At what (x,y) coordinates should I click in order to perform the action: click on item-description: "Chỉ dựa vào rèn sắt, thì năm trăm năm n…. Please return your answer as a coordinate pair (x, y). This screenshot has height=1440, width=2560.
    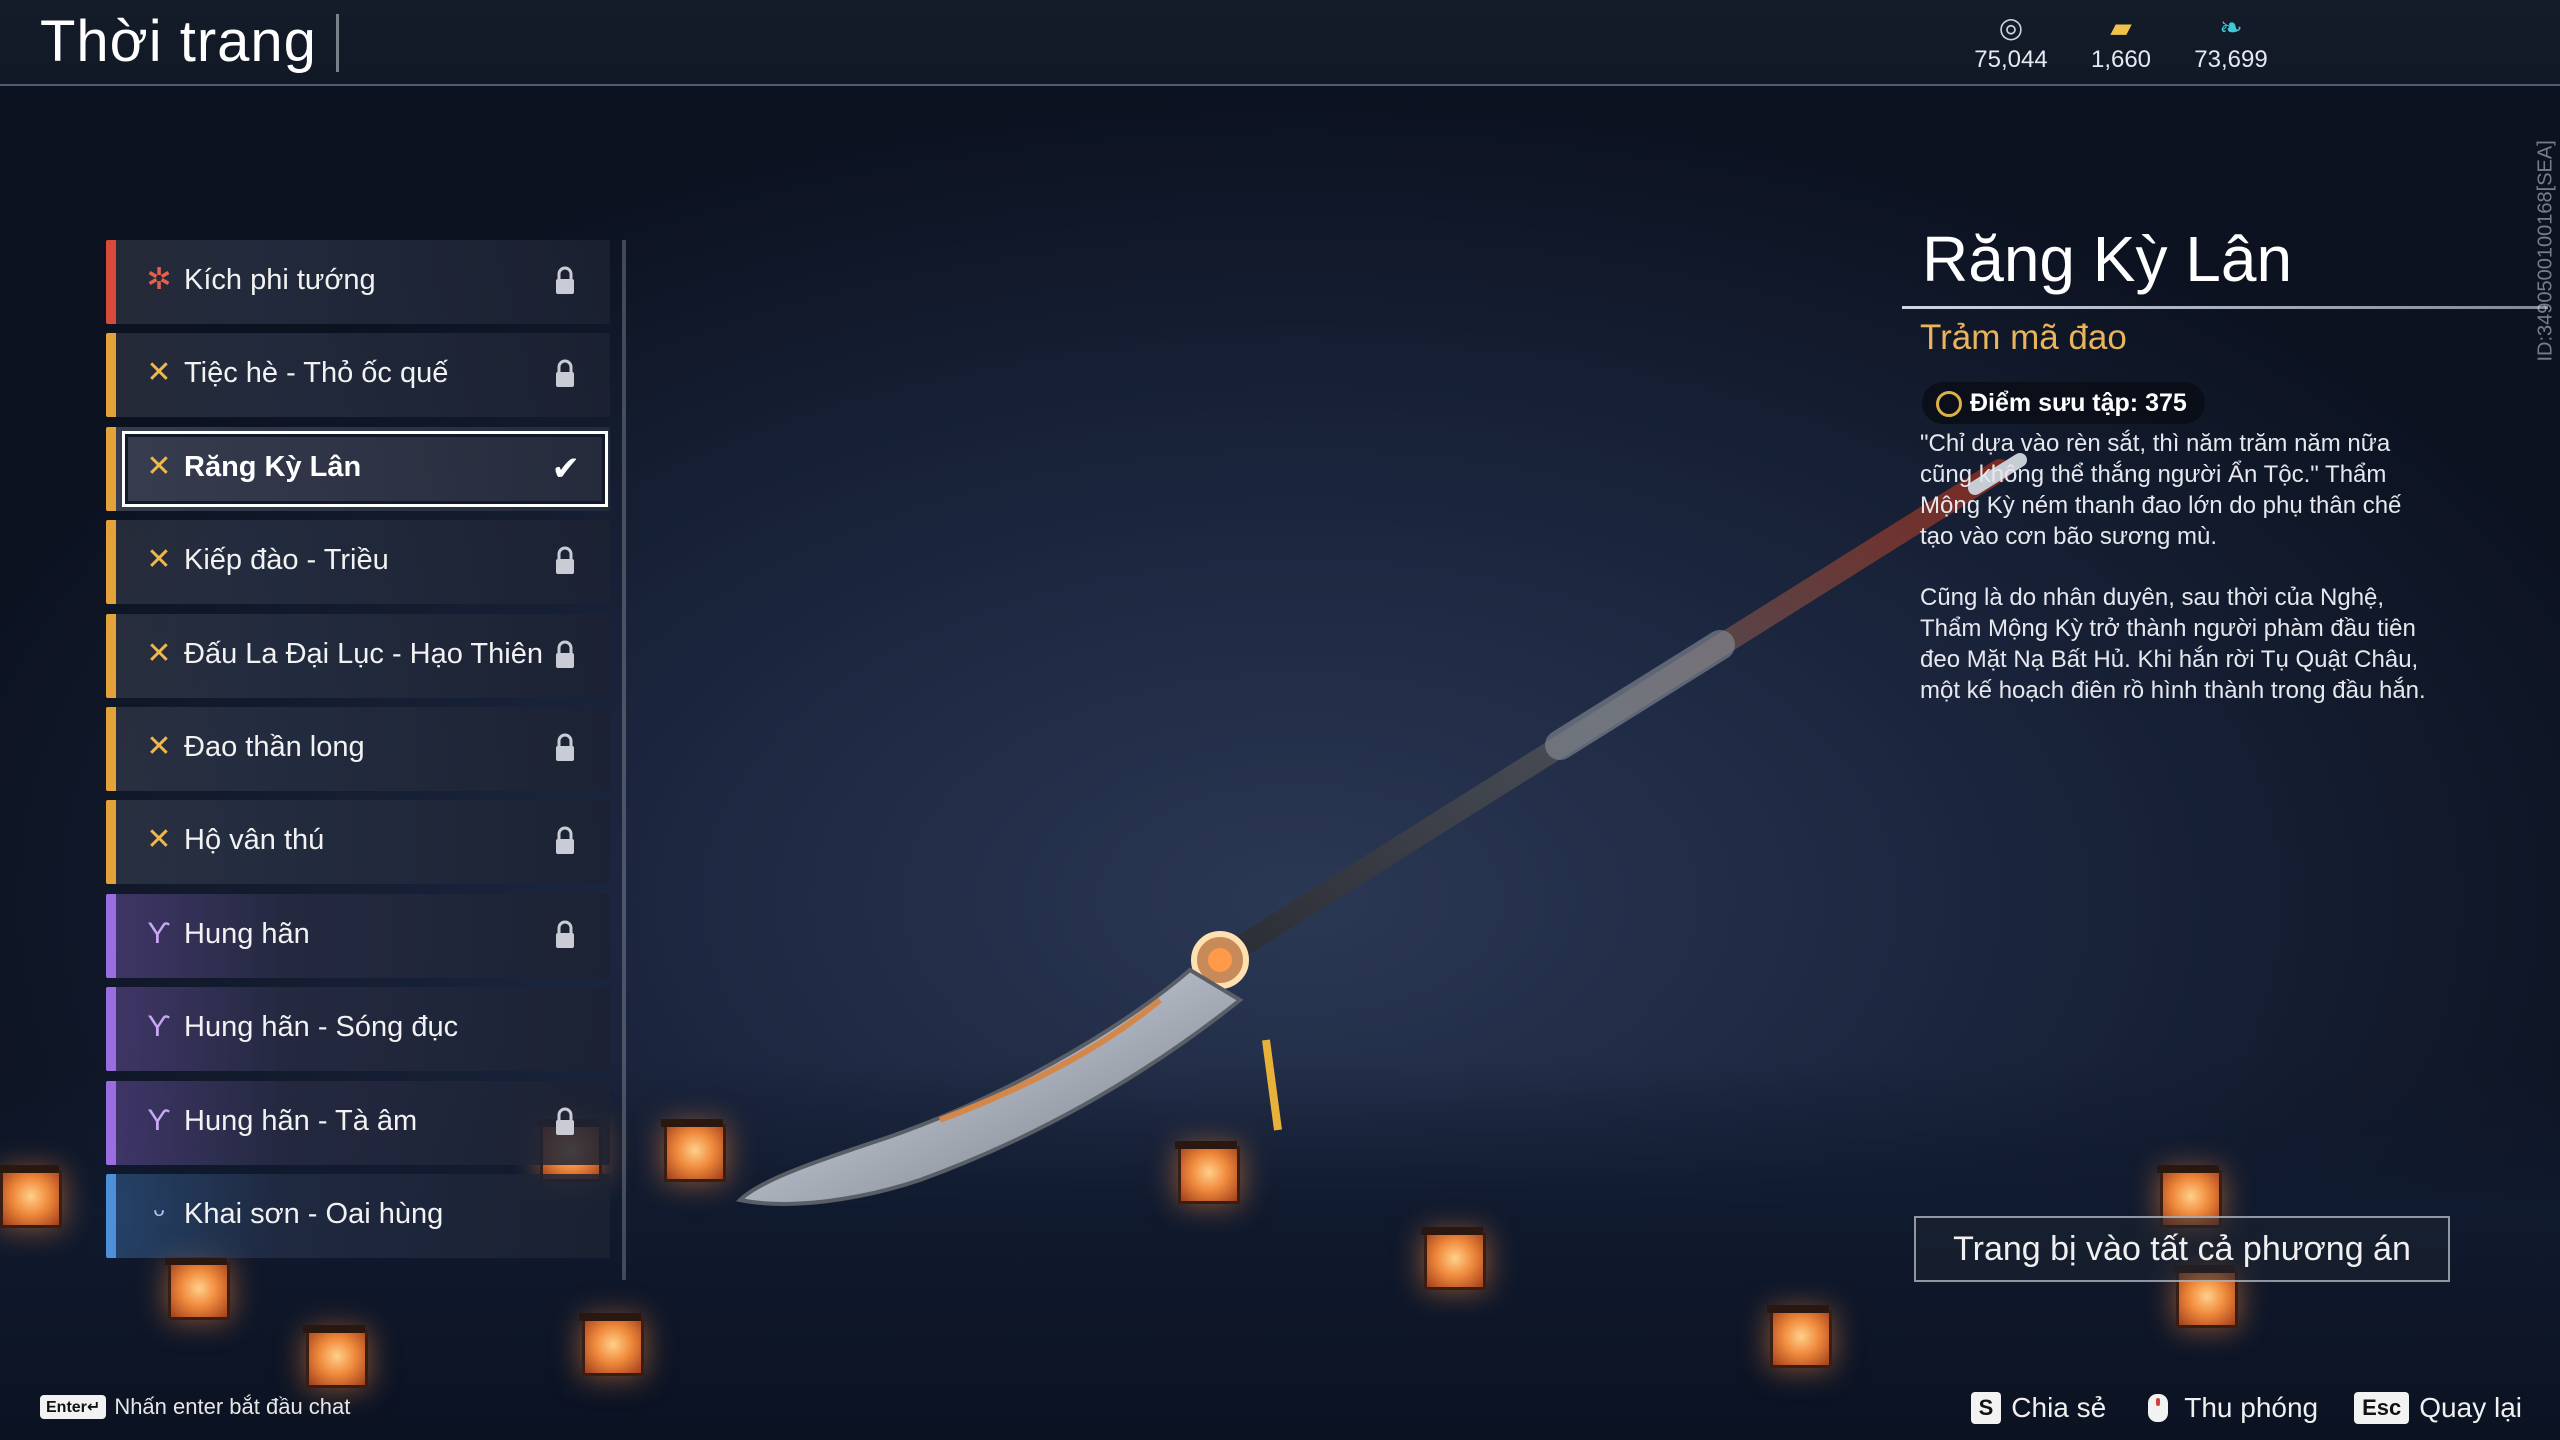
    Looking at the image, I should click on (2180, 582).